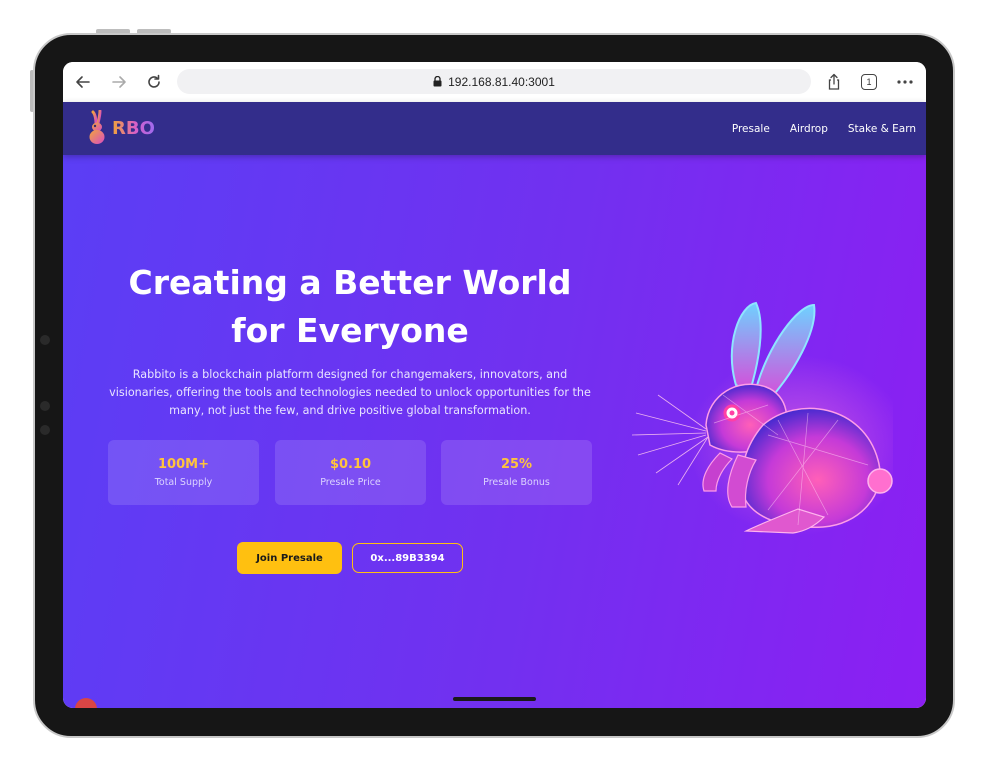  I want to click on site-header: RBO Presale Airdrop Stake & Earn, so click(494, 128).